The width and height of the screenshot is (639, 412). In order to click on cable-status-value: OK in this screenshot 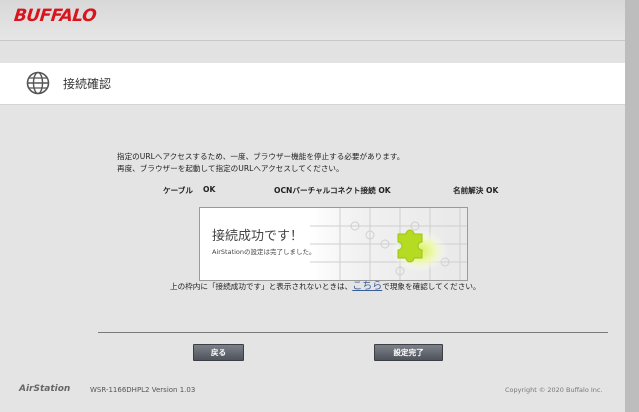, I will do `click(209, 189)`.